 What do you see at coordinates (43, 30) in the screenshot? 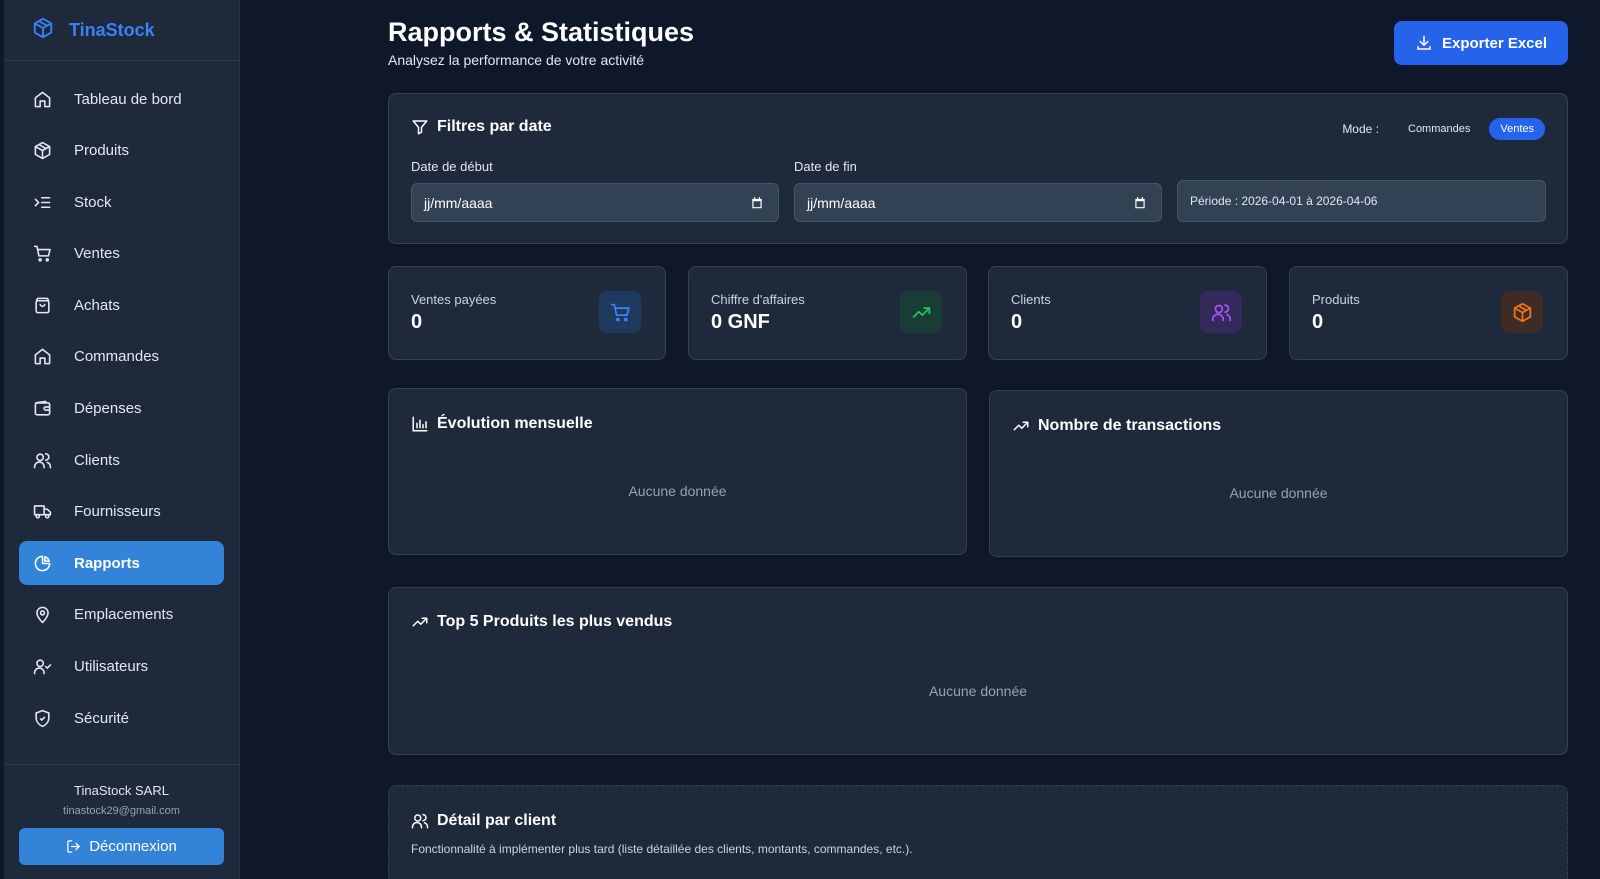
I see `cube-logo-icon` at bounding box center [43, 30].